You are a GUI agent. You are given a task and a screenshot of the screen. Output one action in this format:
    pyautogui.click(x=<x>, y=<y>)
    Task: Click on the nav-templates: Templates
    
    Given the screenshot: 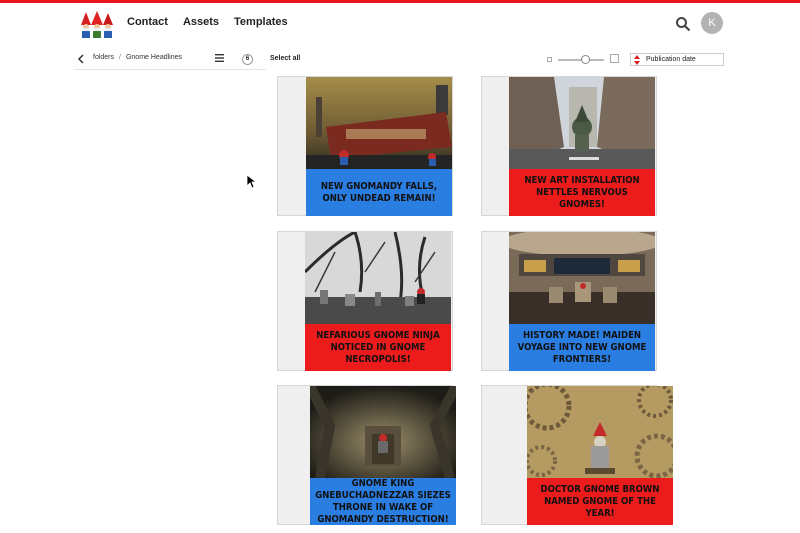 What is the action you would take?
    pyautogui.click(x=261, y=22)
    